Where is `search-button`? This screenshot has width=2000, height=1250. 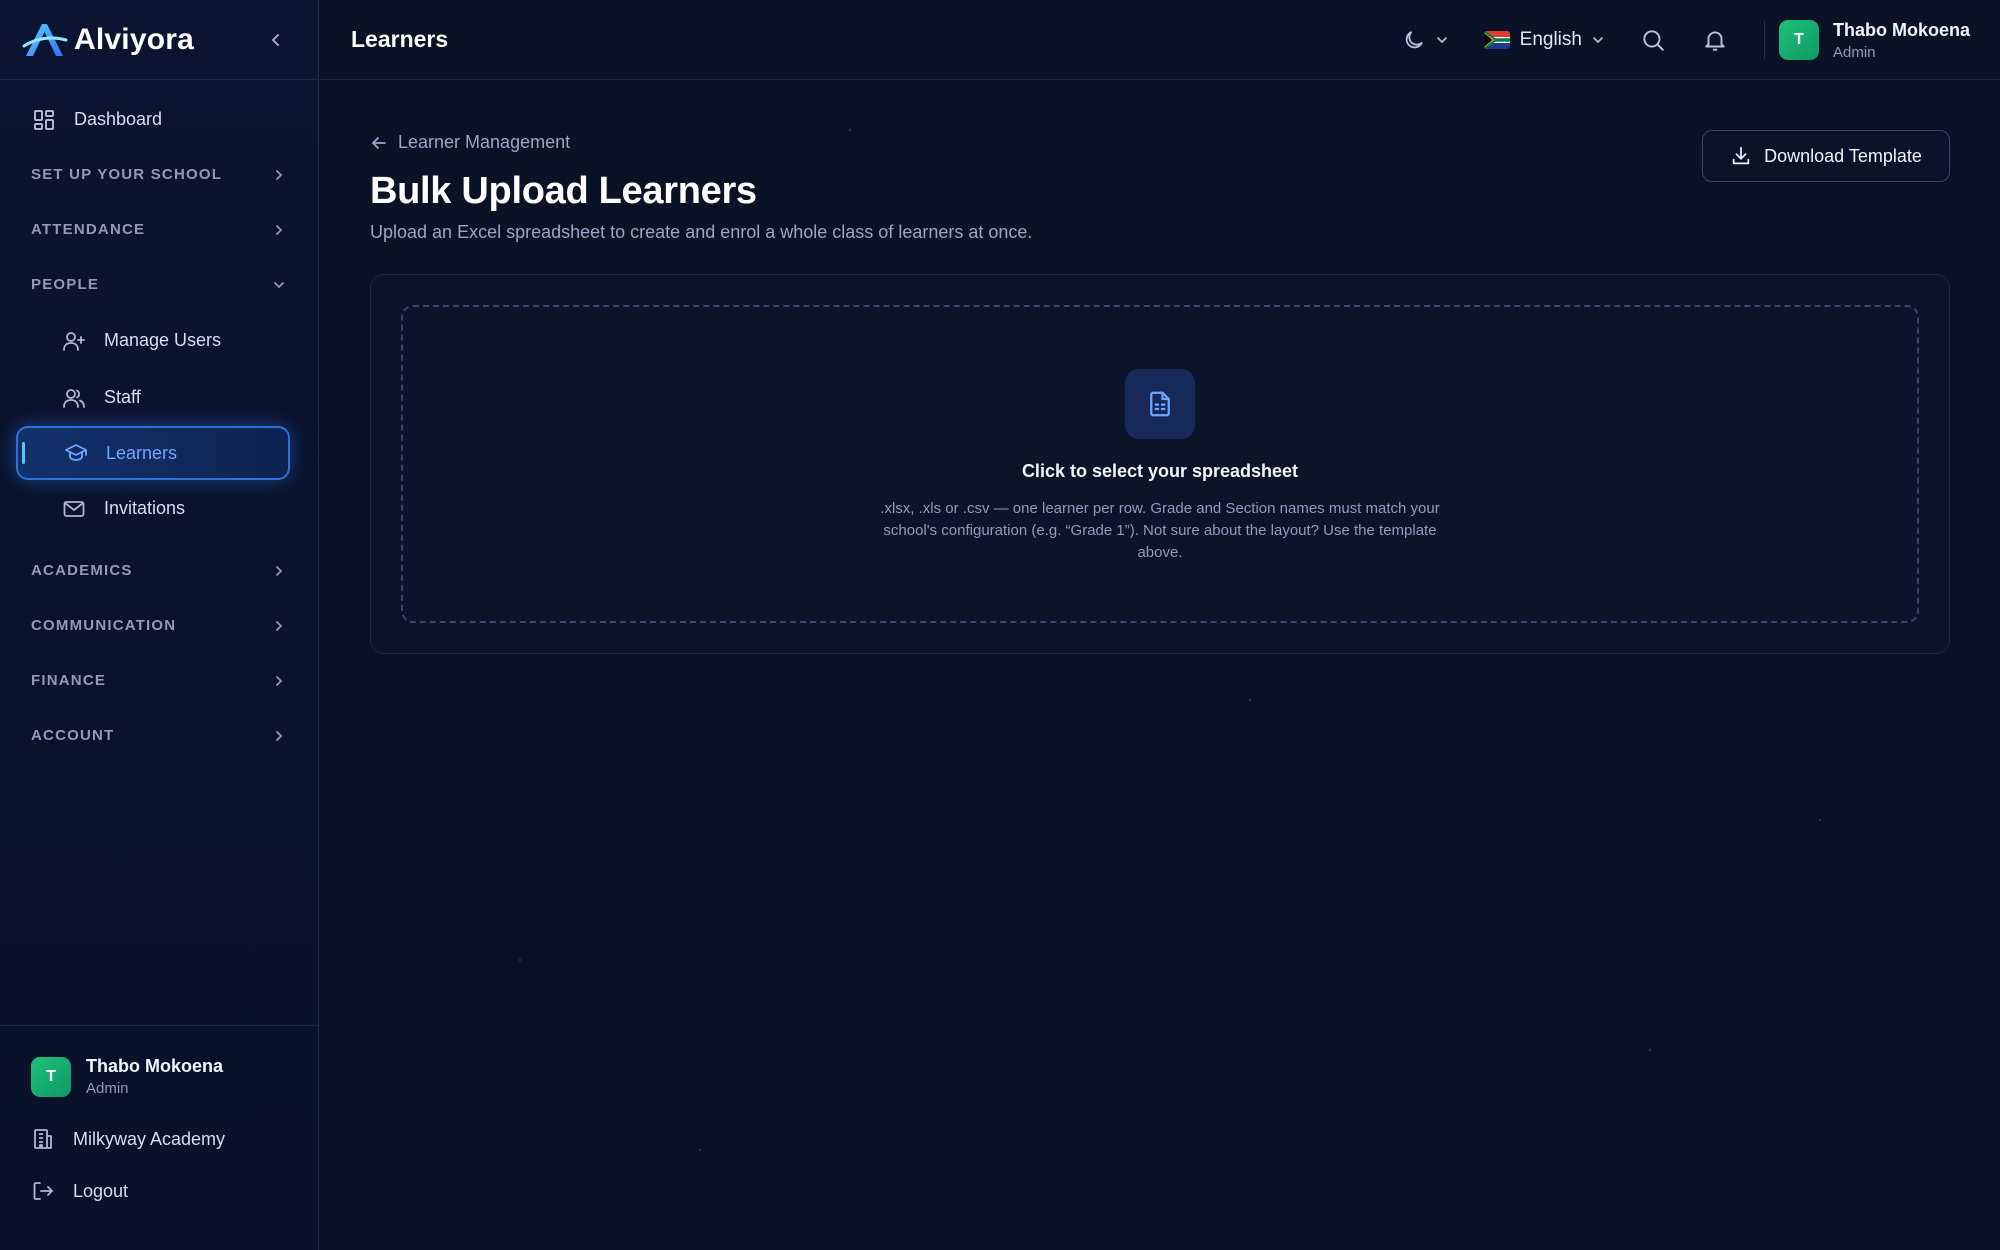
search-button is located at coordinates (1653, 40).